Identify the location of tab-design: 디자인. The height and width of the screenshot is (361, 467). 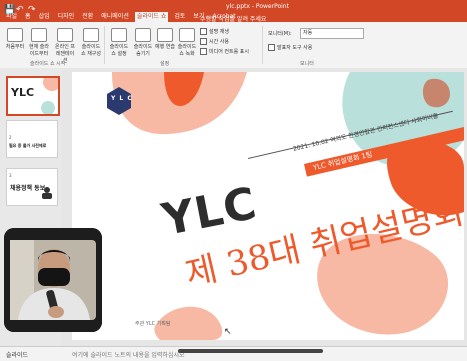
(66, 17).